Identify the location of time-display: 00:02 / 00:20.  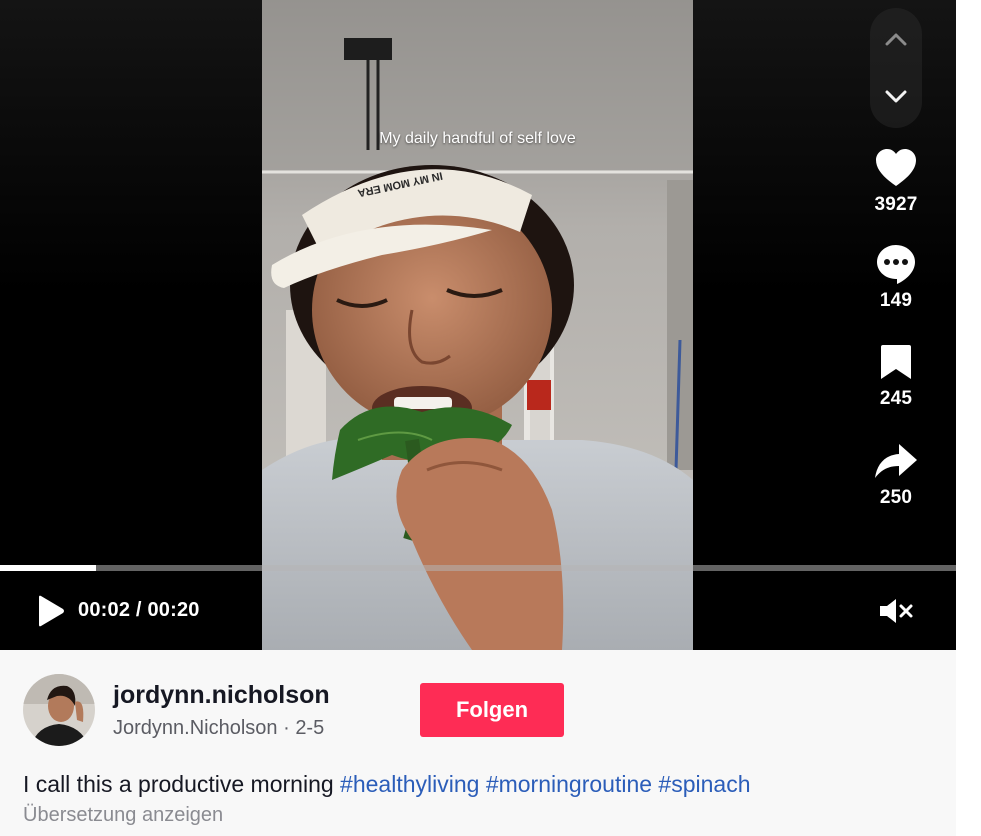
(139, 610).